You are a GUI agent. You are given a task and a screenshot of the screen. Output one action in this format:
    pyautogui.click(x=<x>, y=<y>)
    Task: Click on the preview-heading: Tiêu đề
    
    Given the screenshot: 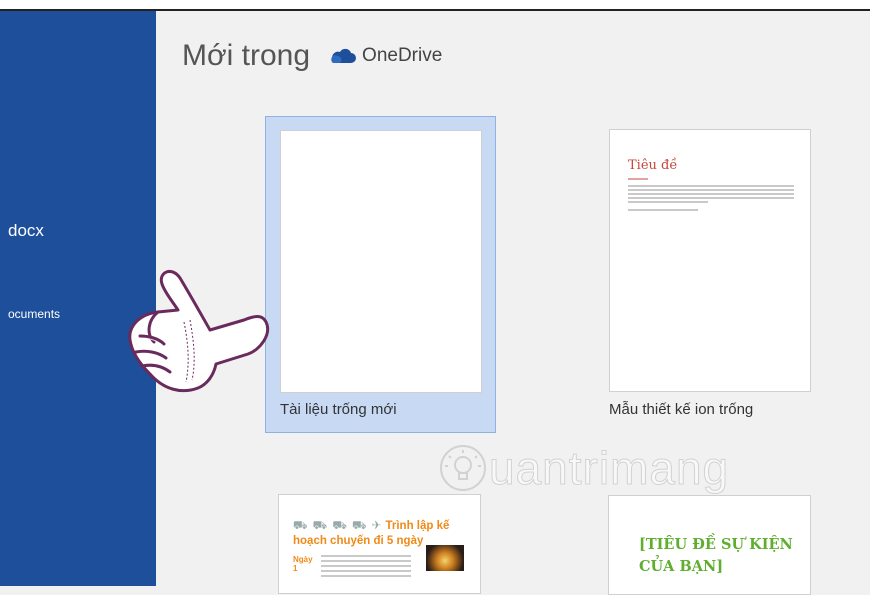 What is the action you would take?
    pyautogui.click(x=653, y=165)
    